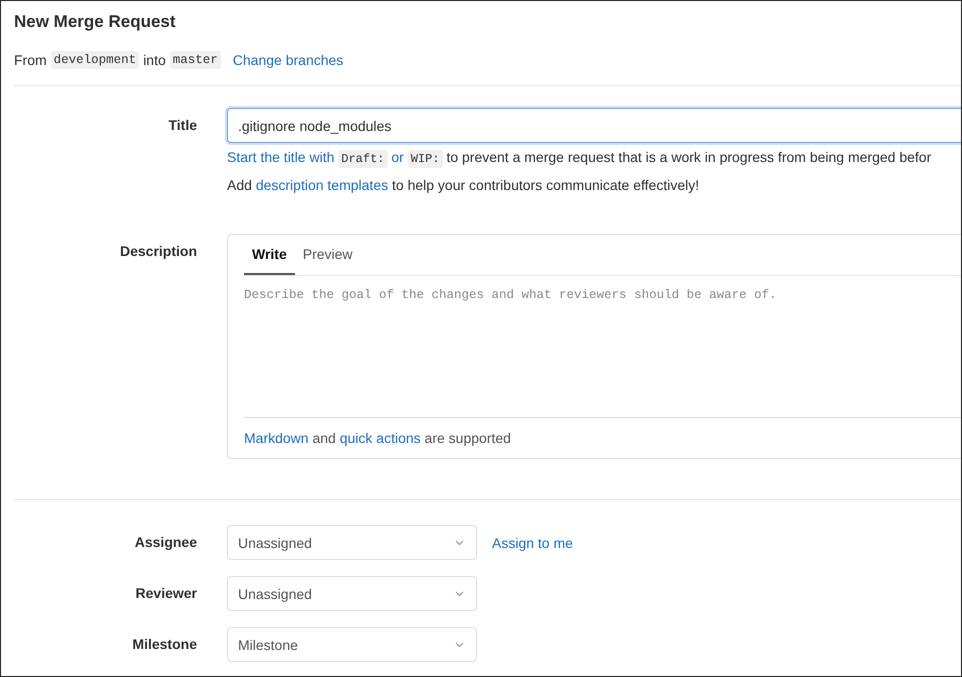  I want to click on draft-hint-link: Start the title with Draft: or WIP:, so click(336, 157).